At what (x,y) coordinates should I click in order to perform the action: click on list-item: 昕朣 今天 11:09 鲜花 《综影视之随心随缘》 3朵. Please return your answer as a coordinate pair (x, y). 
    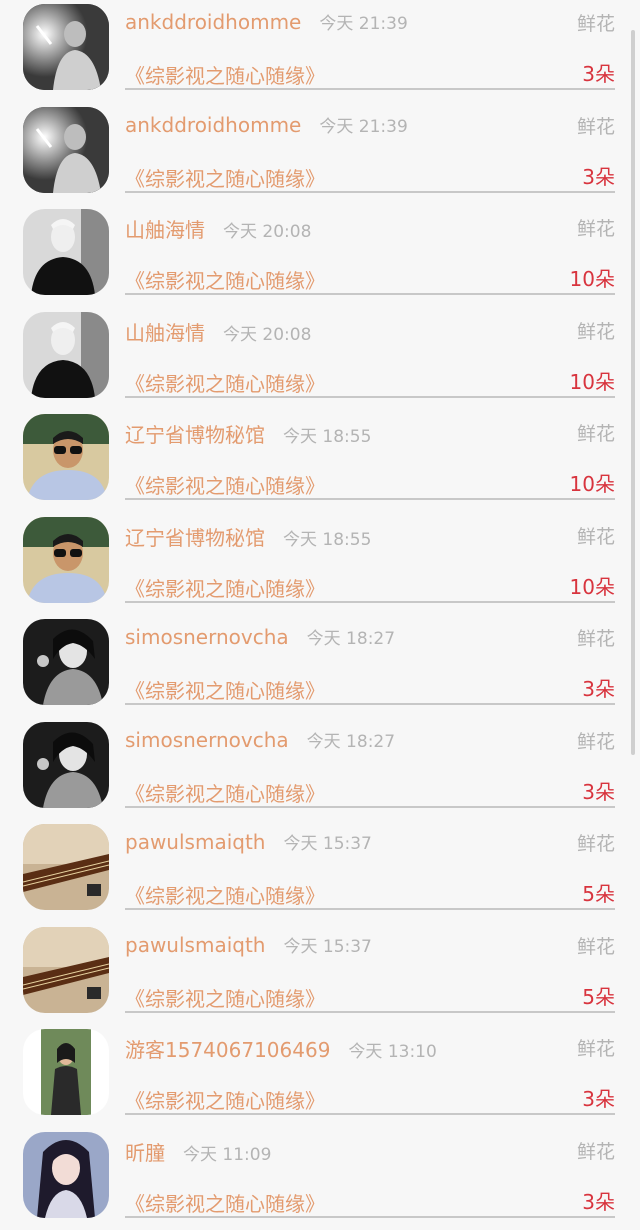
    Looking at the image, I should click on (320, 1179).